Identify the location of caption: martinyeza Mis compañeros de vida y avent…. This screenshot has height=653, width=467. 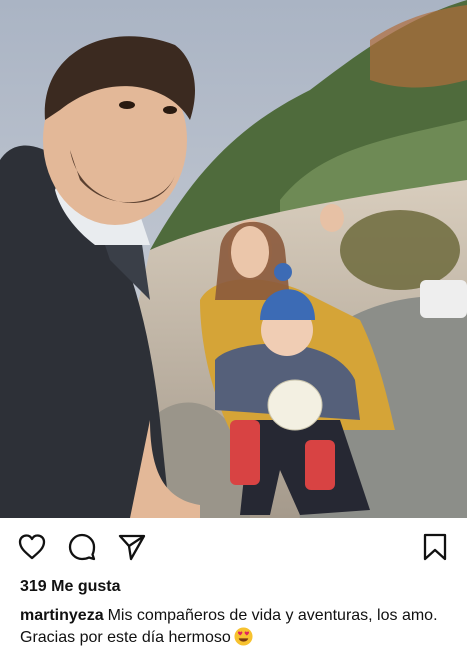
(235, 627).